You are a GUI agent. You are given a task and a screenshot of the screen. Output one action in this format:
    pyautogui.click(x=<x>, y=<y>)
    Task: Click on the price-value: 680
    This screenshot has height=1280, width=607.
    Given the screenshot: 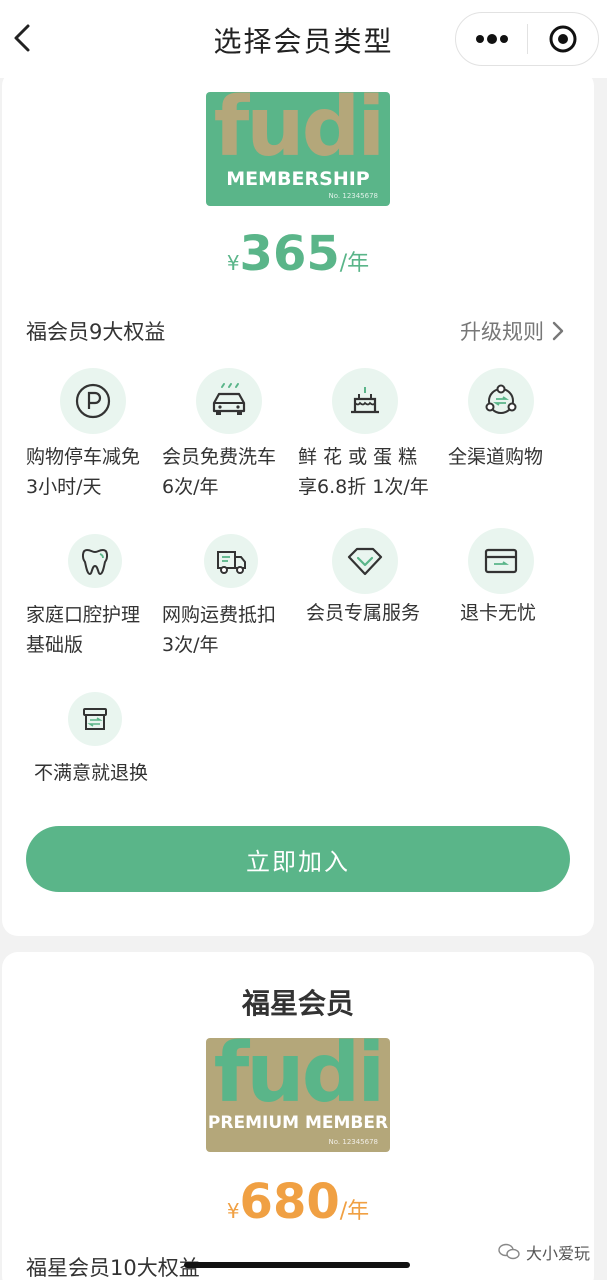 What is the action you would take?
    pyautogui.click(x=289, y=1202)
    